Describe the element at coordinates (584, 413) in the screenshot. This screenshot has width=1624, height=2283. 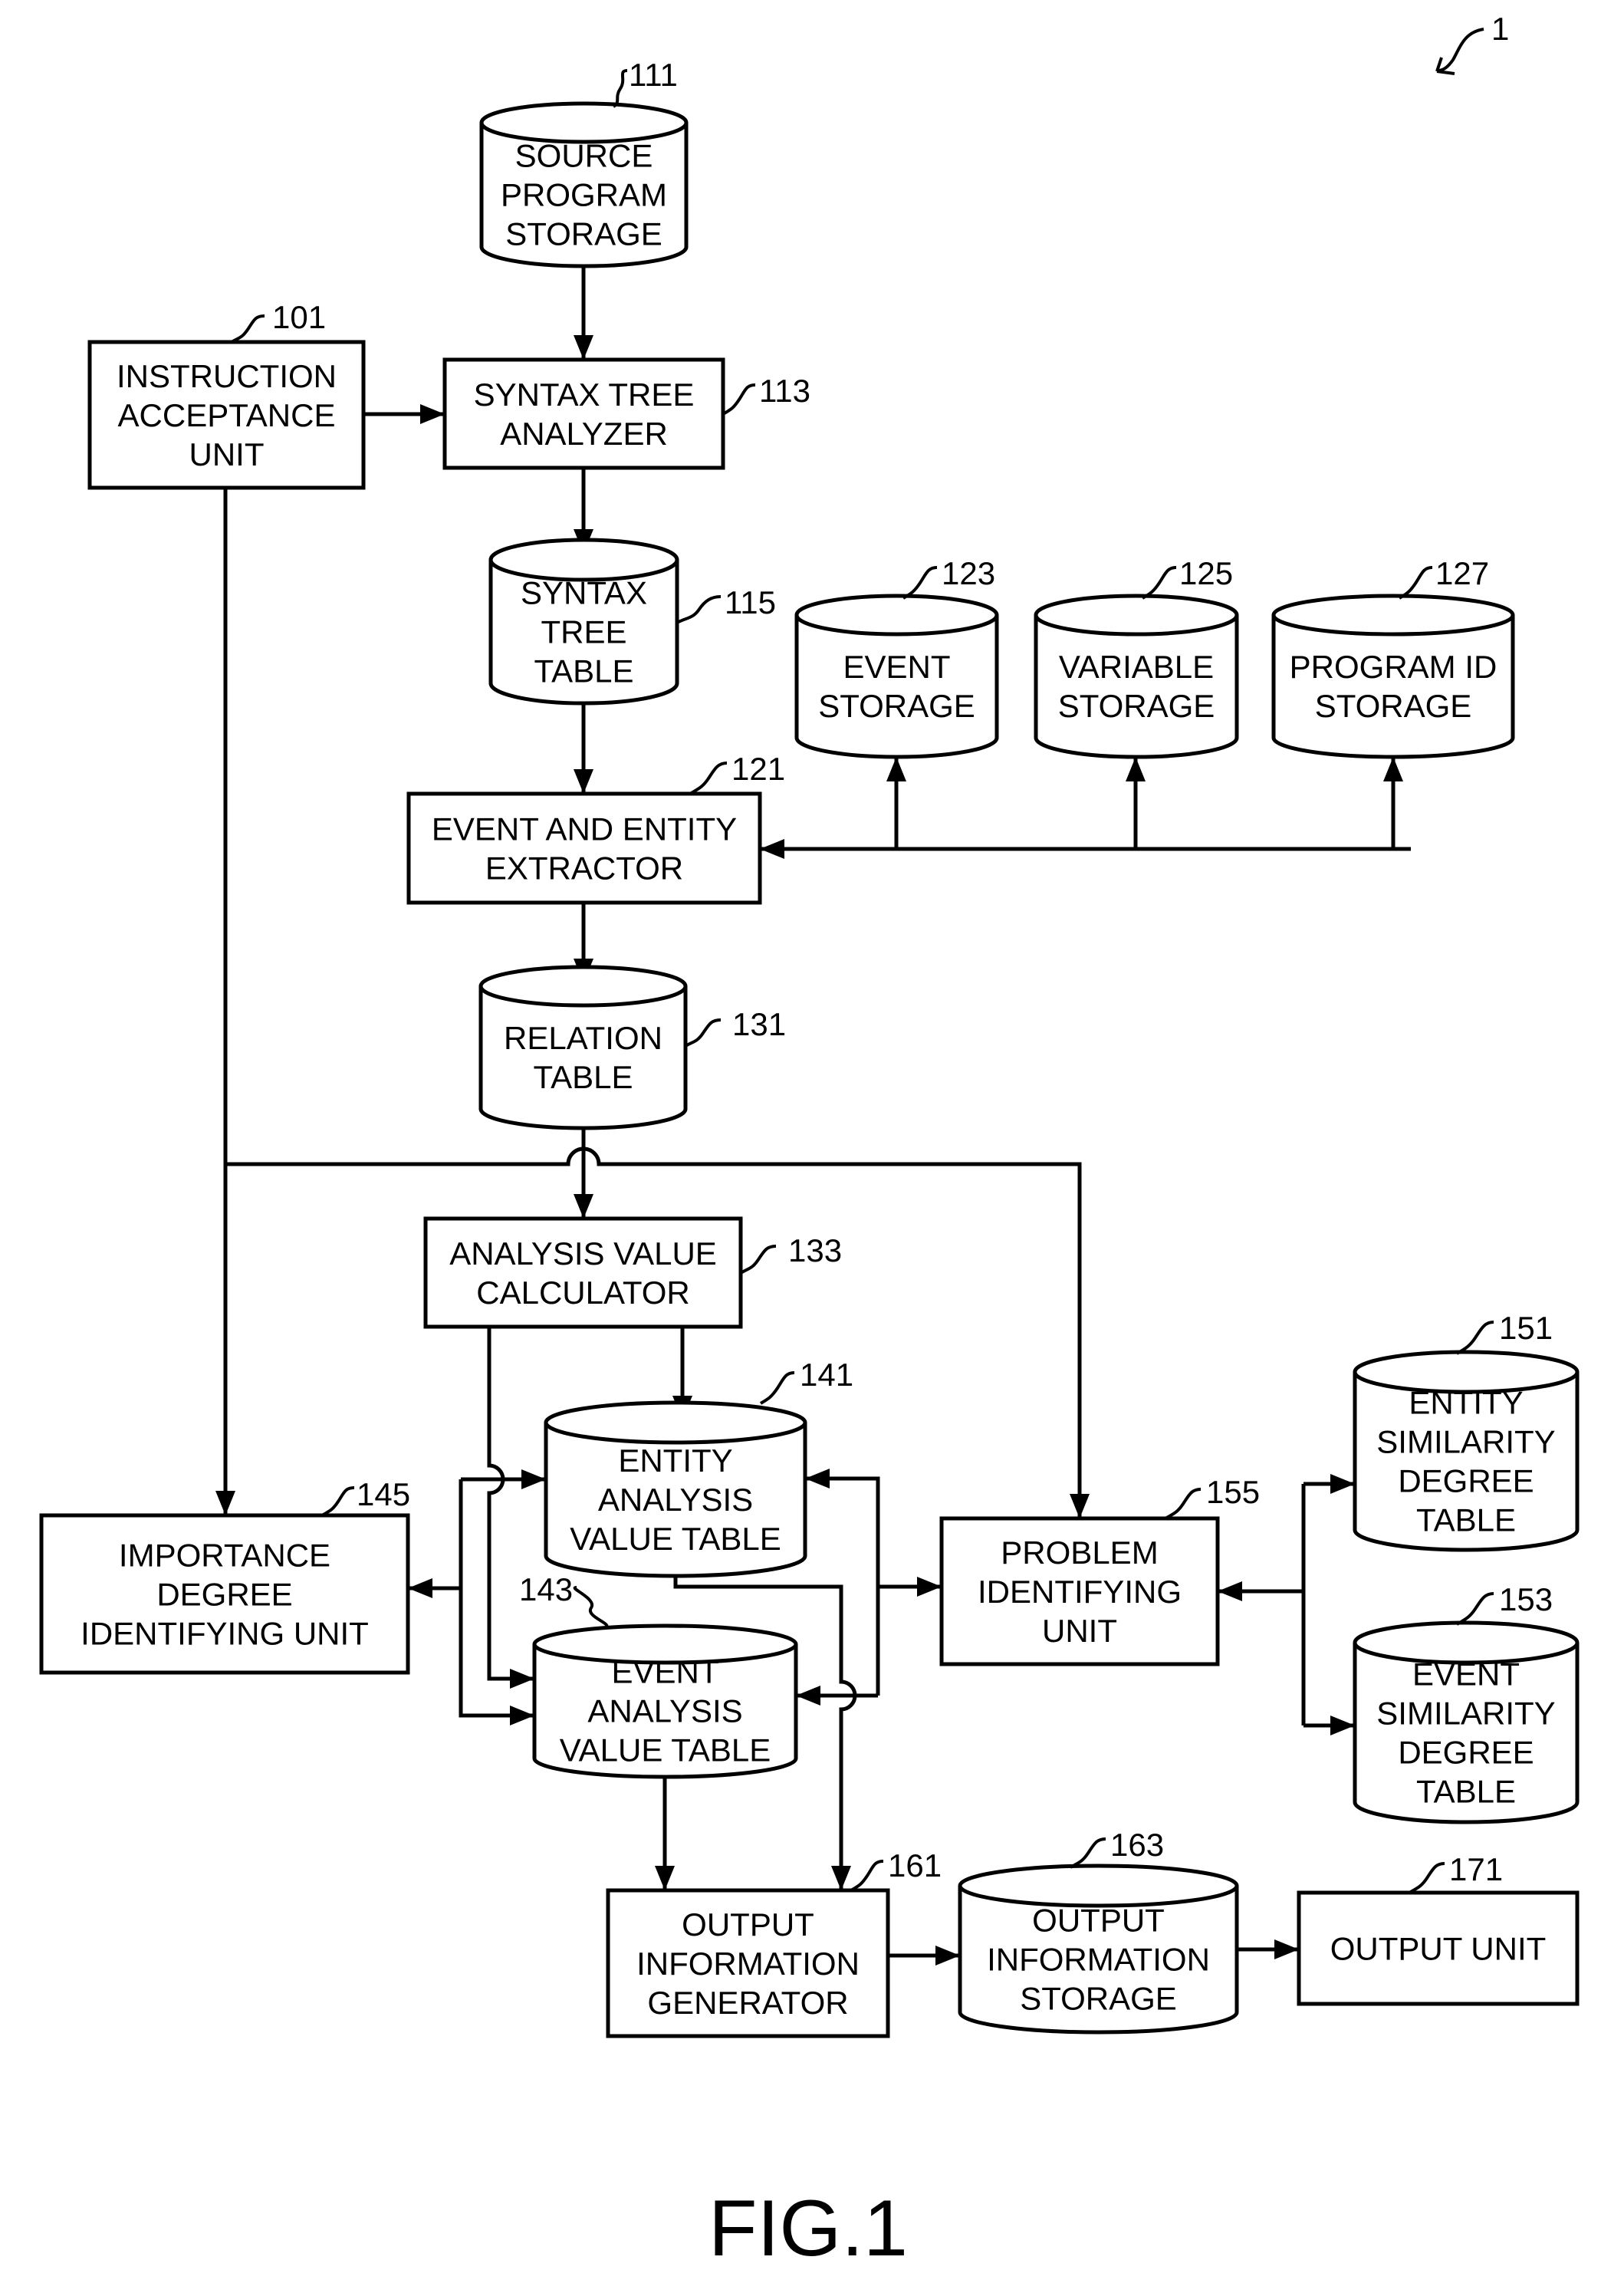
I see `syntax-tree-analyzer: SYNTAX TREEANALYZER` at that location.